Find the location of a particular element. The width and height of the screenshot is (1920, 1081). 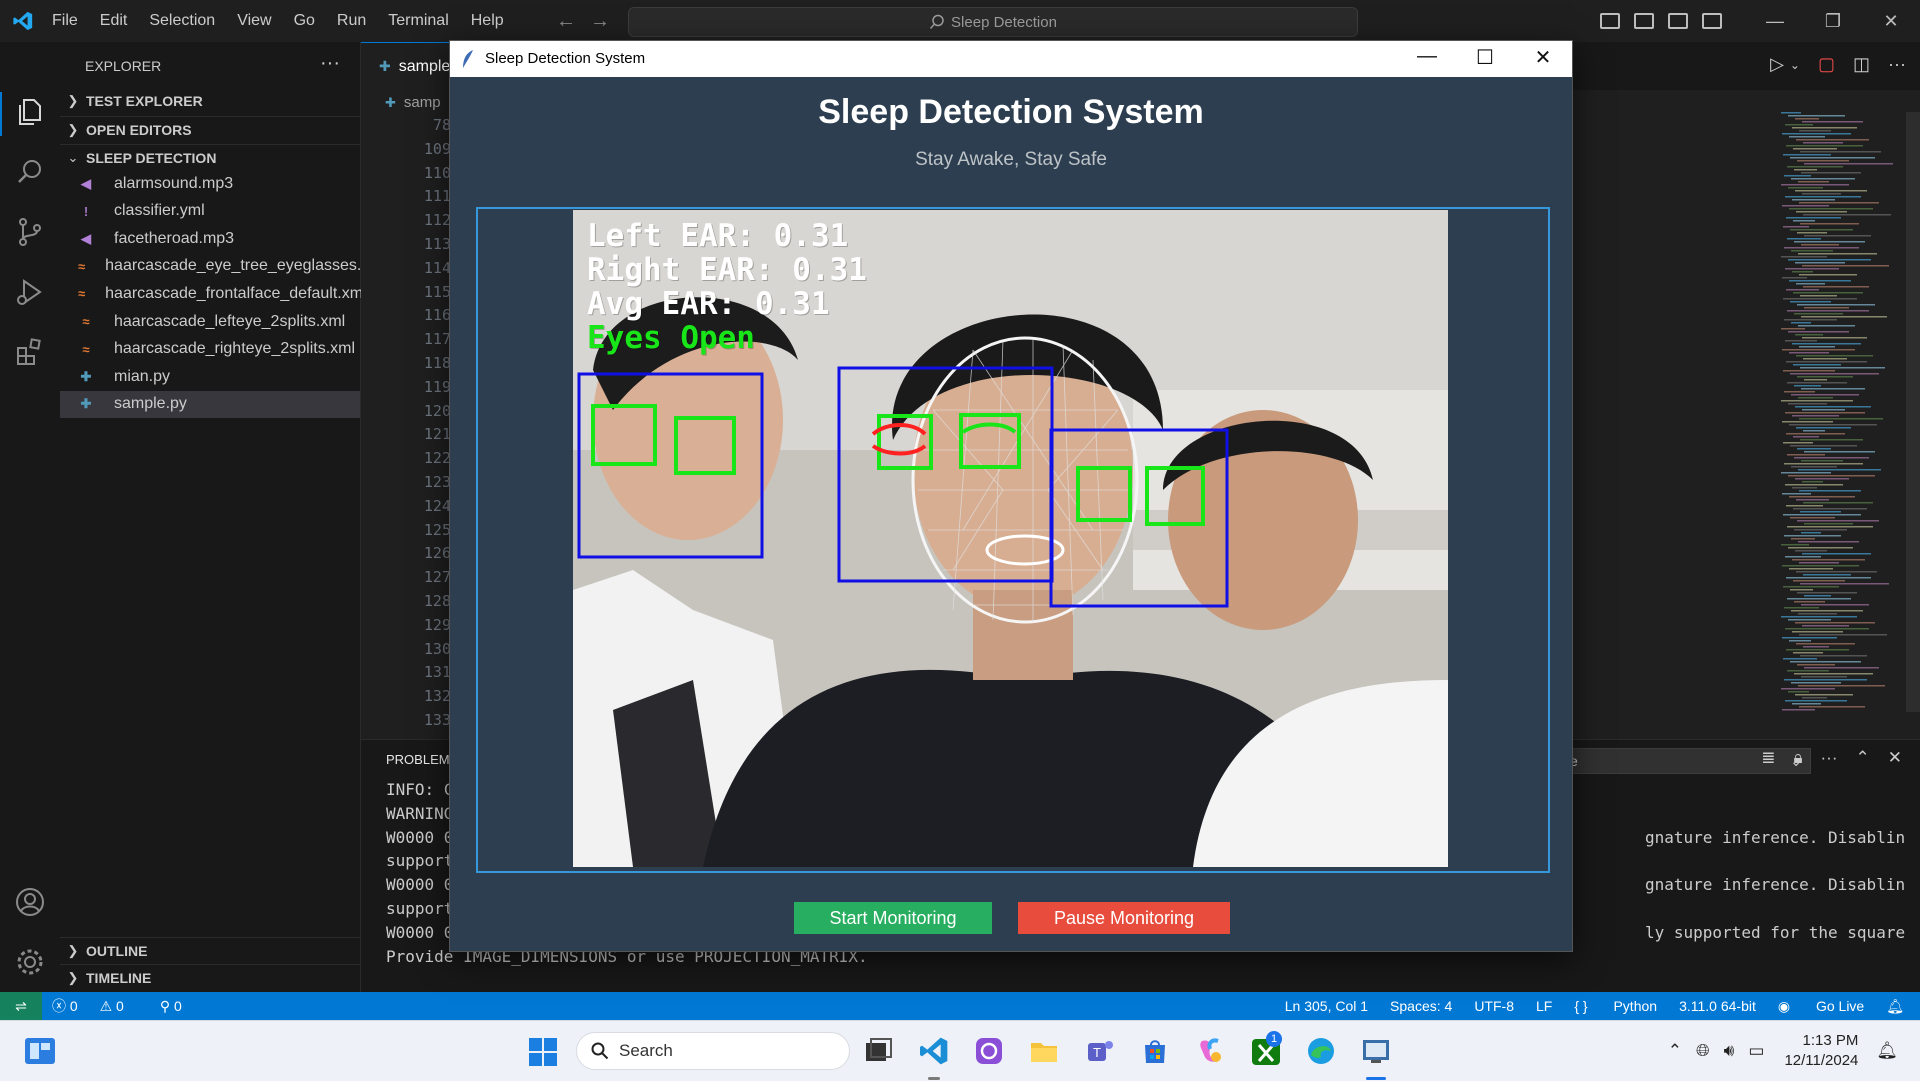

app-icon-purple is located at coordinates (989, 1051).